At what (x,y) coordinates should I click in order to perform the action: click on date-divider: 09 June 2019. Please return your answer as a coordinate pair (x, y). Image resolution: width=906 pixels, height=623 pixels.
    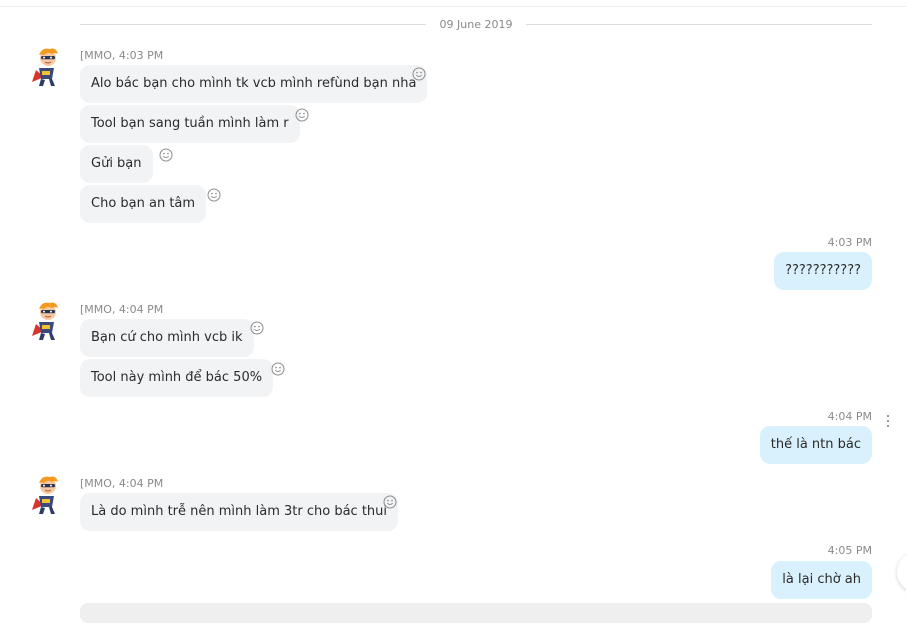
    Looking at the image, I should click on (476, 25).